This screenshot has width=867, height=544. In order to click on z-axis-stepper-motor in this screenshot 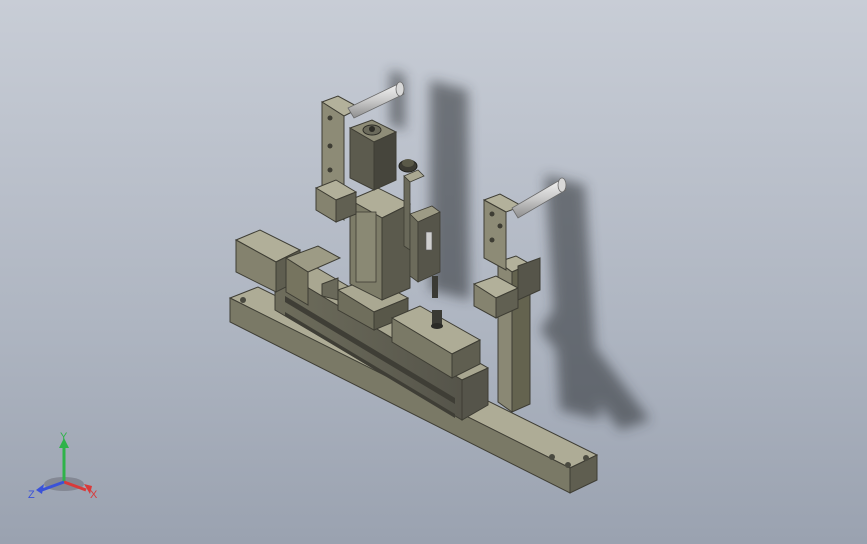, I will do `click(373, 155)`.